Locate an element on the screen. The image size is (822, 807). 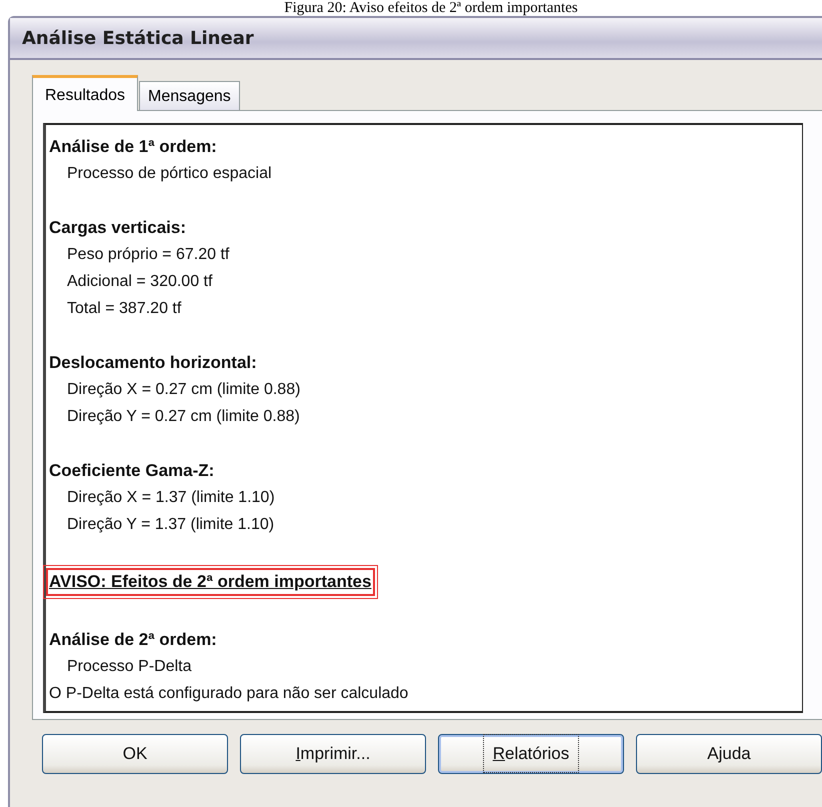
warning-text: AVISO: Efeitos de 2ª ordem importantes is located at coordinates (211, 582).